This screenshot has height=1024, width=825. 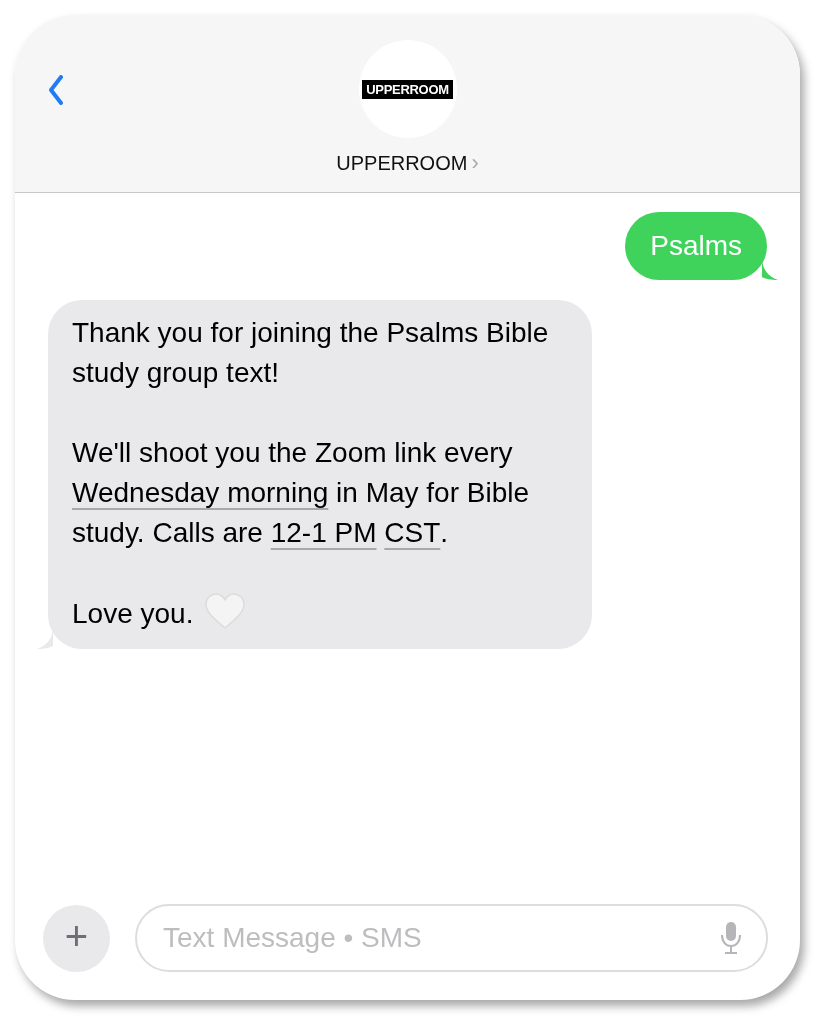 What do you see at coordinates (76, 938) in the screenshot?
I see `add-button: +` at bounding box center [76, 938].